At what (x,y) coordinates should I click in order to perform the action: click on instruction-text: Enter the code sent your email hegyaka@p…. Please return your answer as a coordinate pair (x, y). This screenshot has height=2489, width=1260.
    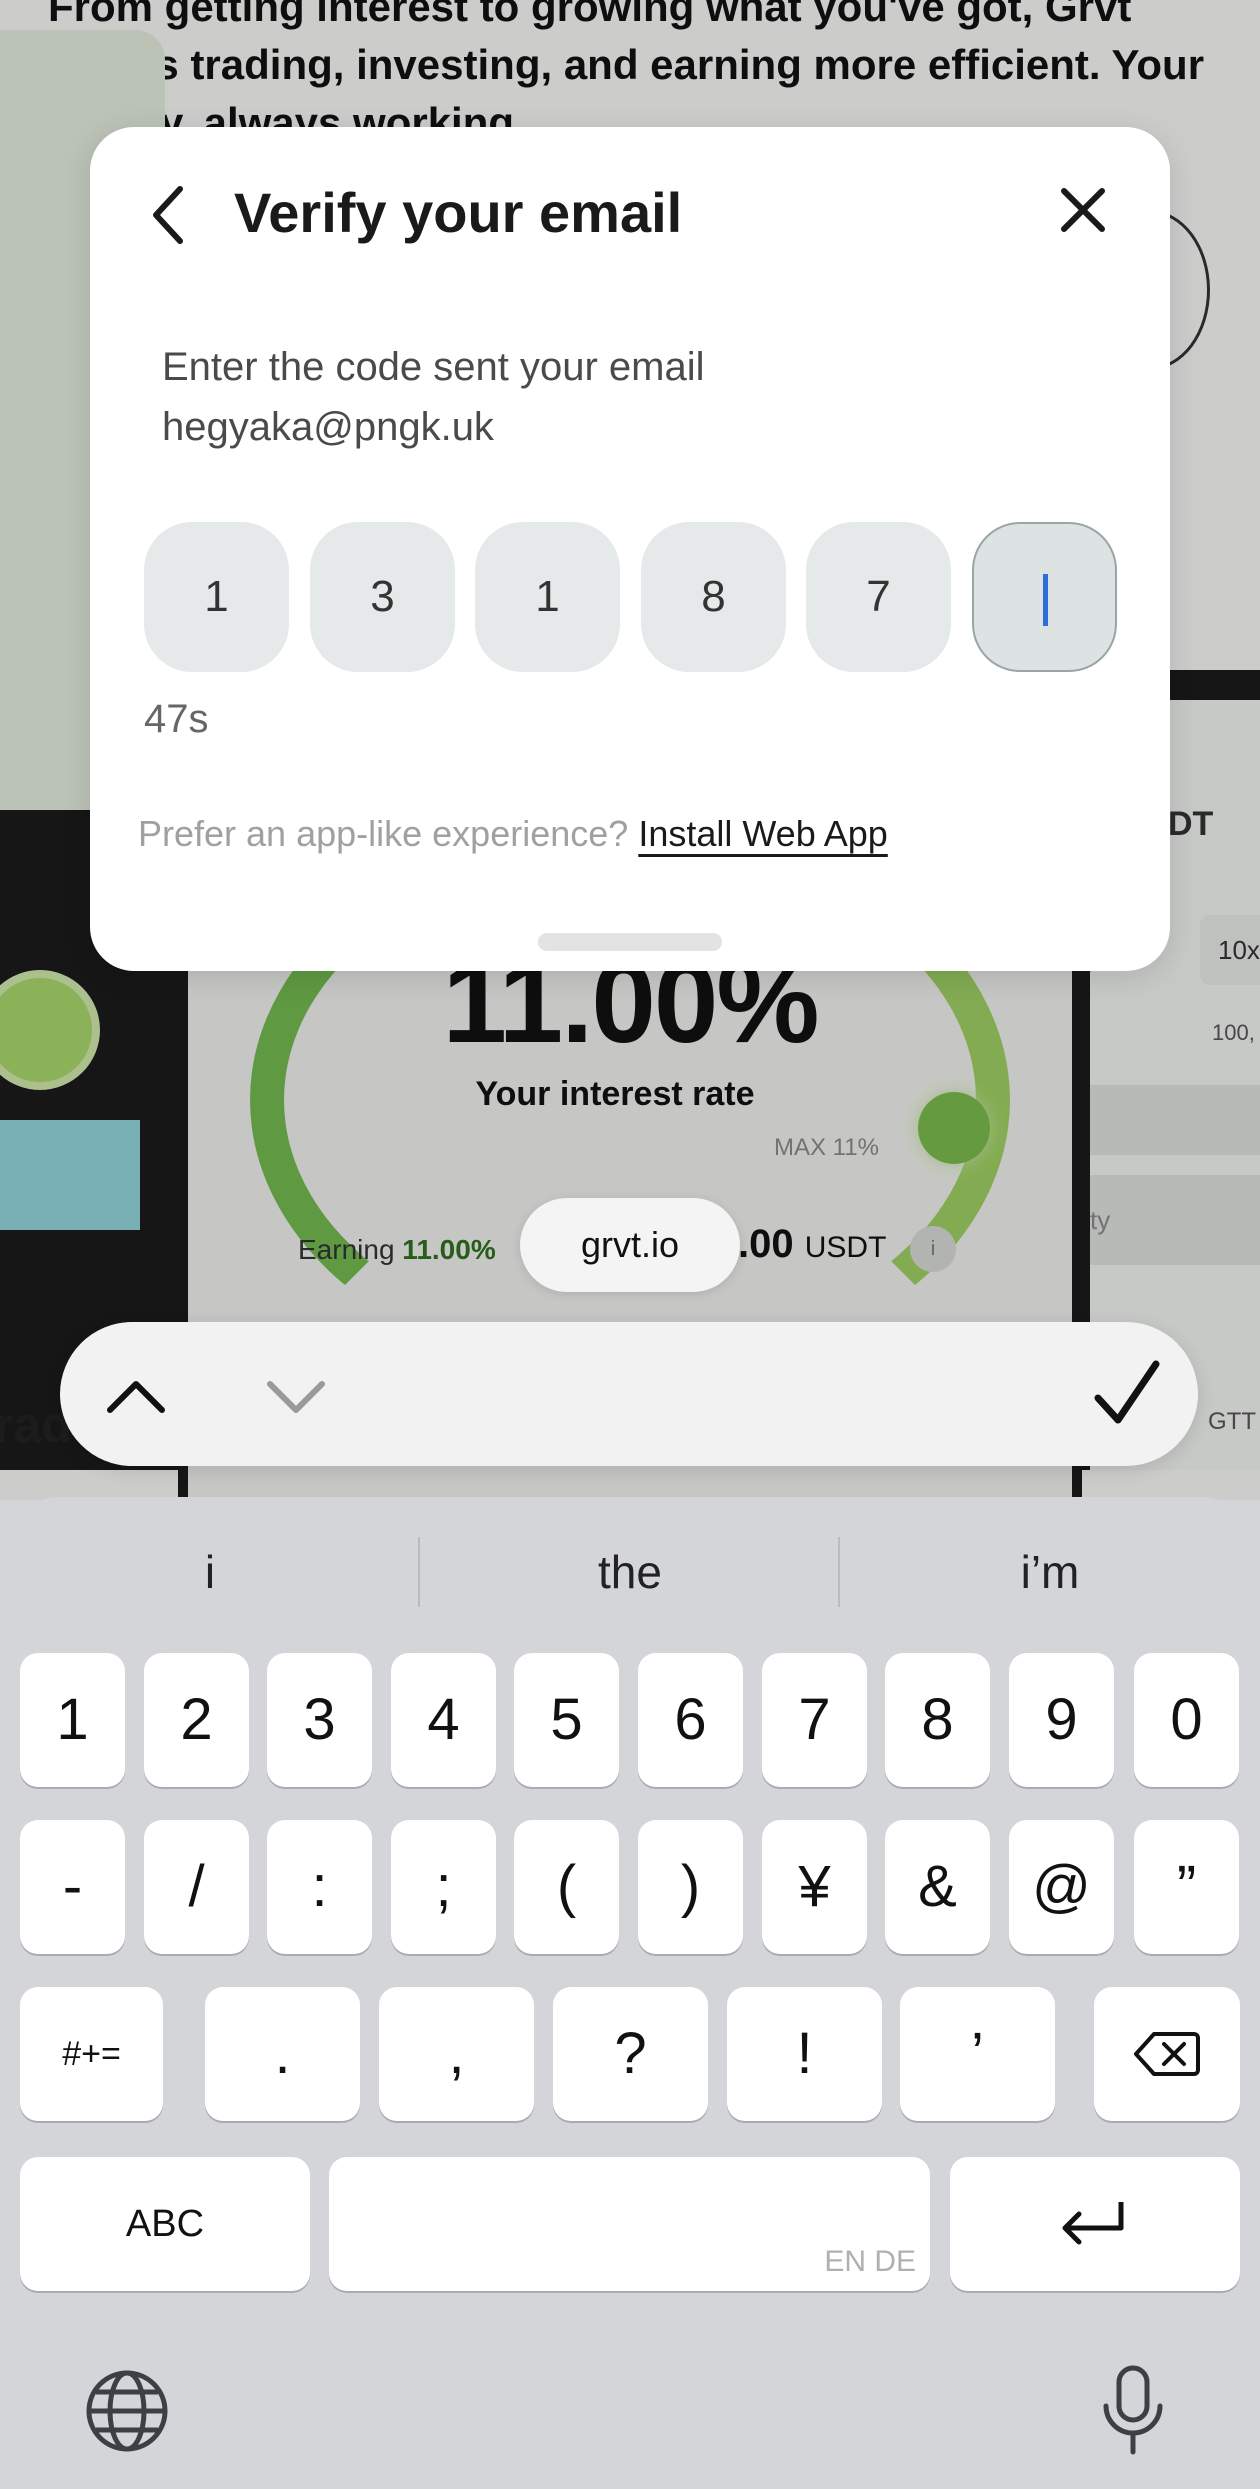
    Looking at the image, I should click on (612, 397).